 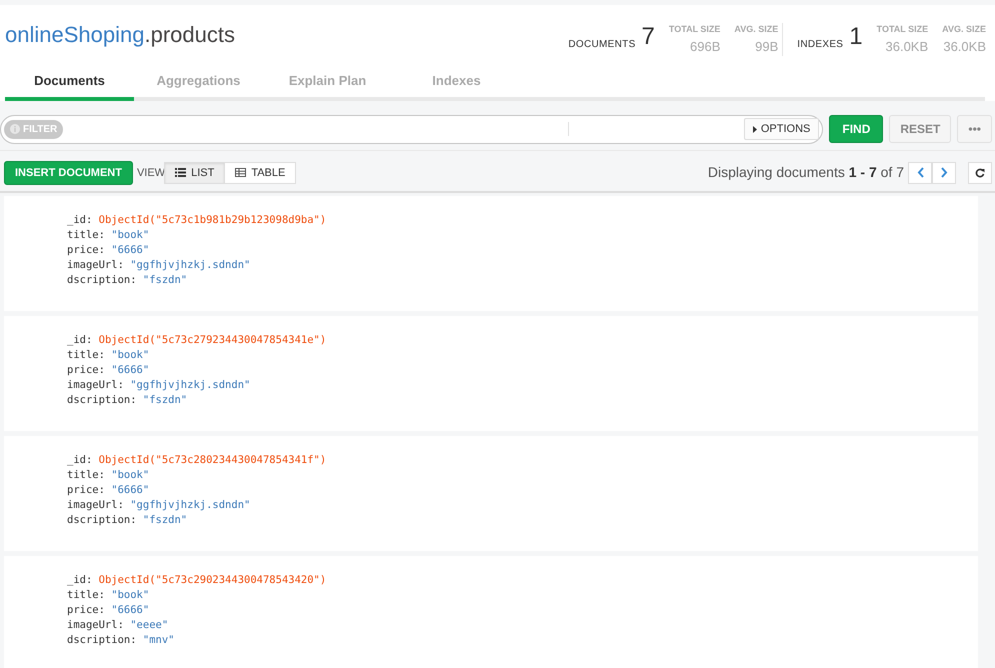 I want to click on table-view-button: TABLE, so click(x=260, y=173).